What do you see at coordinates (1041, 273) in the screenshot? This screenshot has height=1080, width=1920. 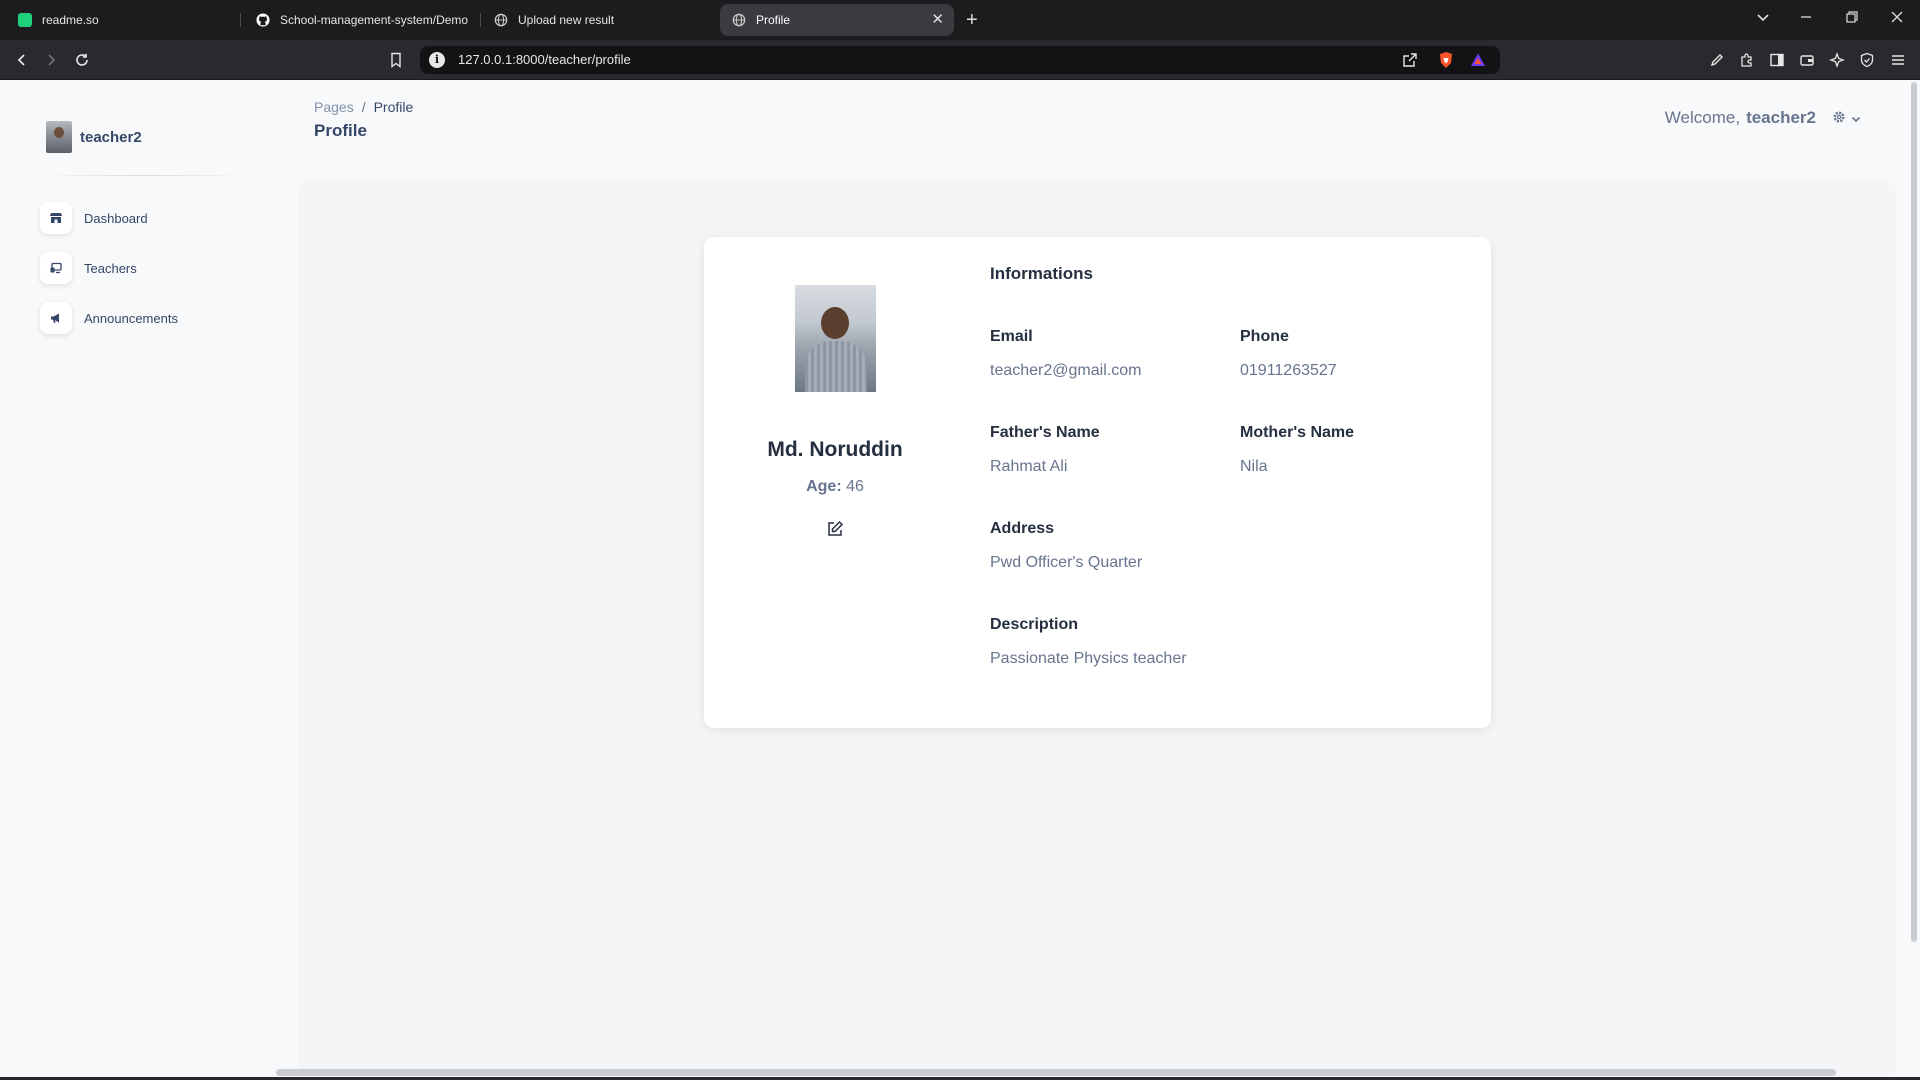 I see `informations-heading: Informations` at bounding box center [1041, 273].